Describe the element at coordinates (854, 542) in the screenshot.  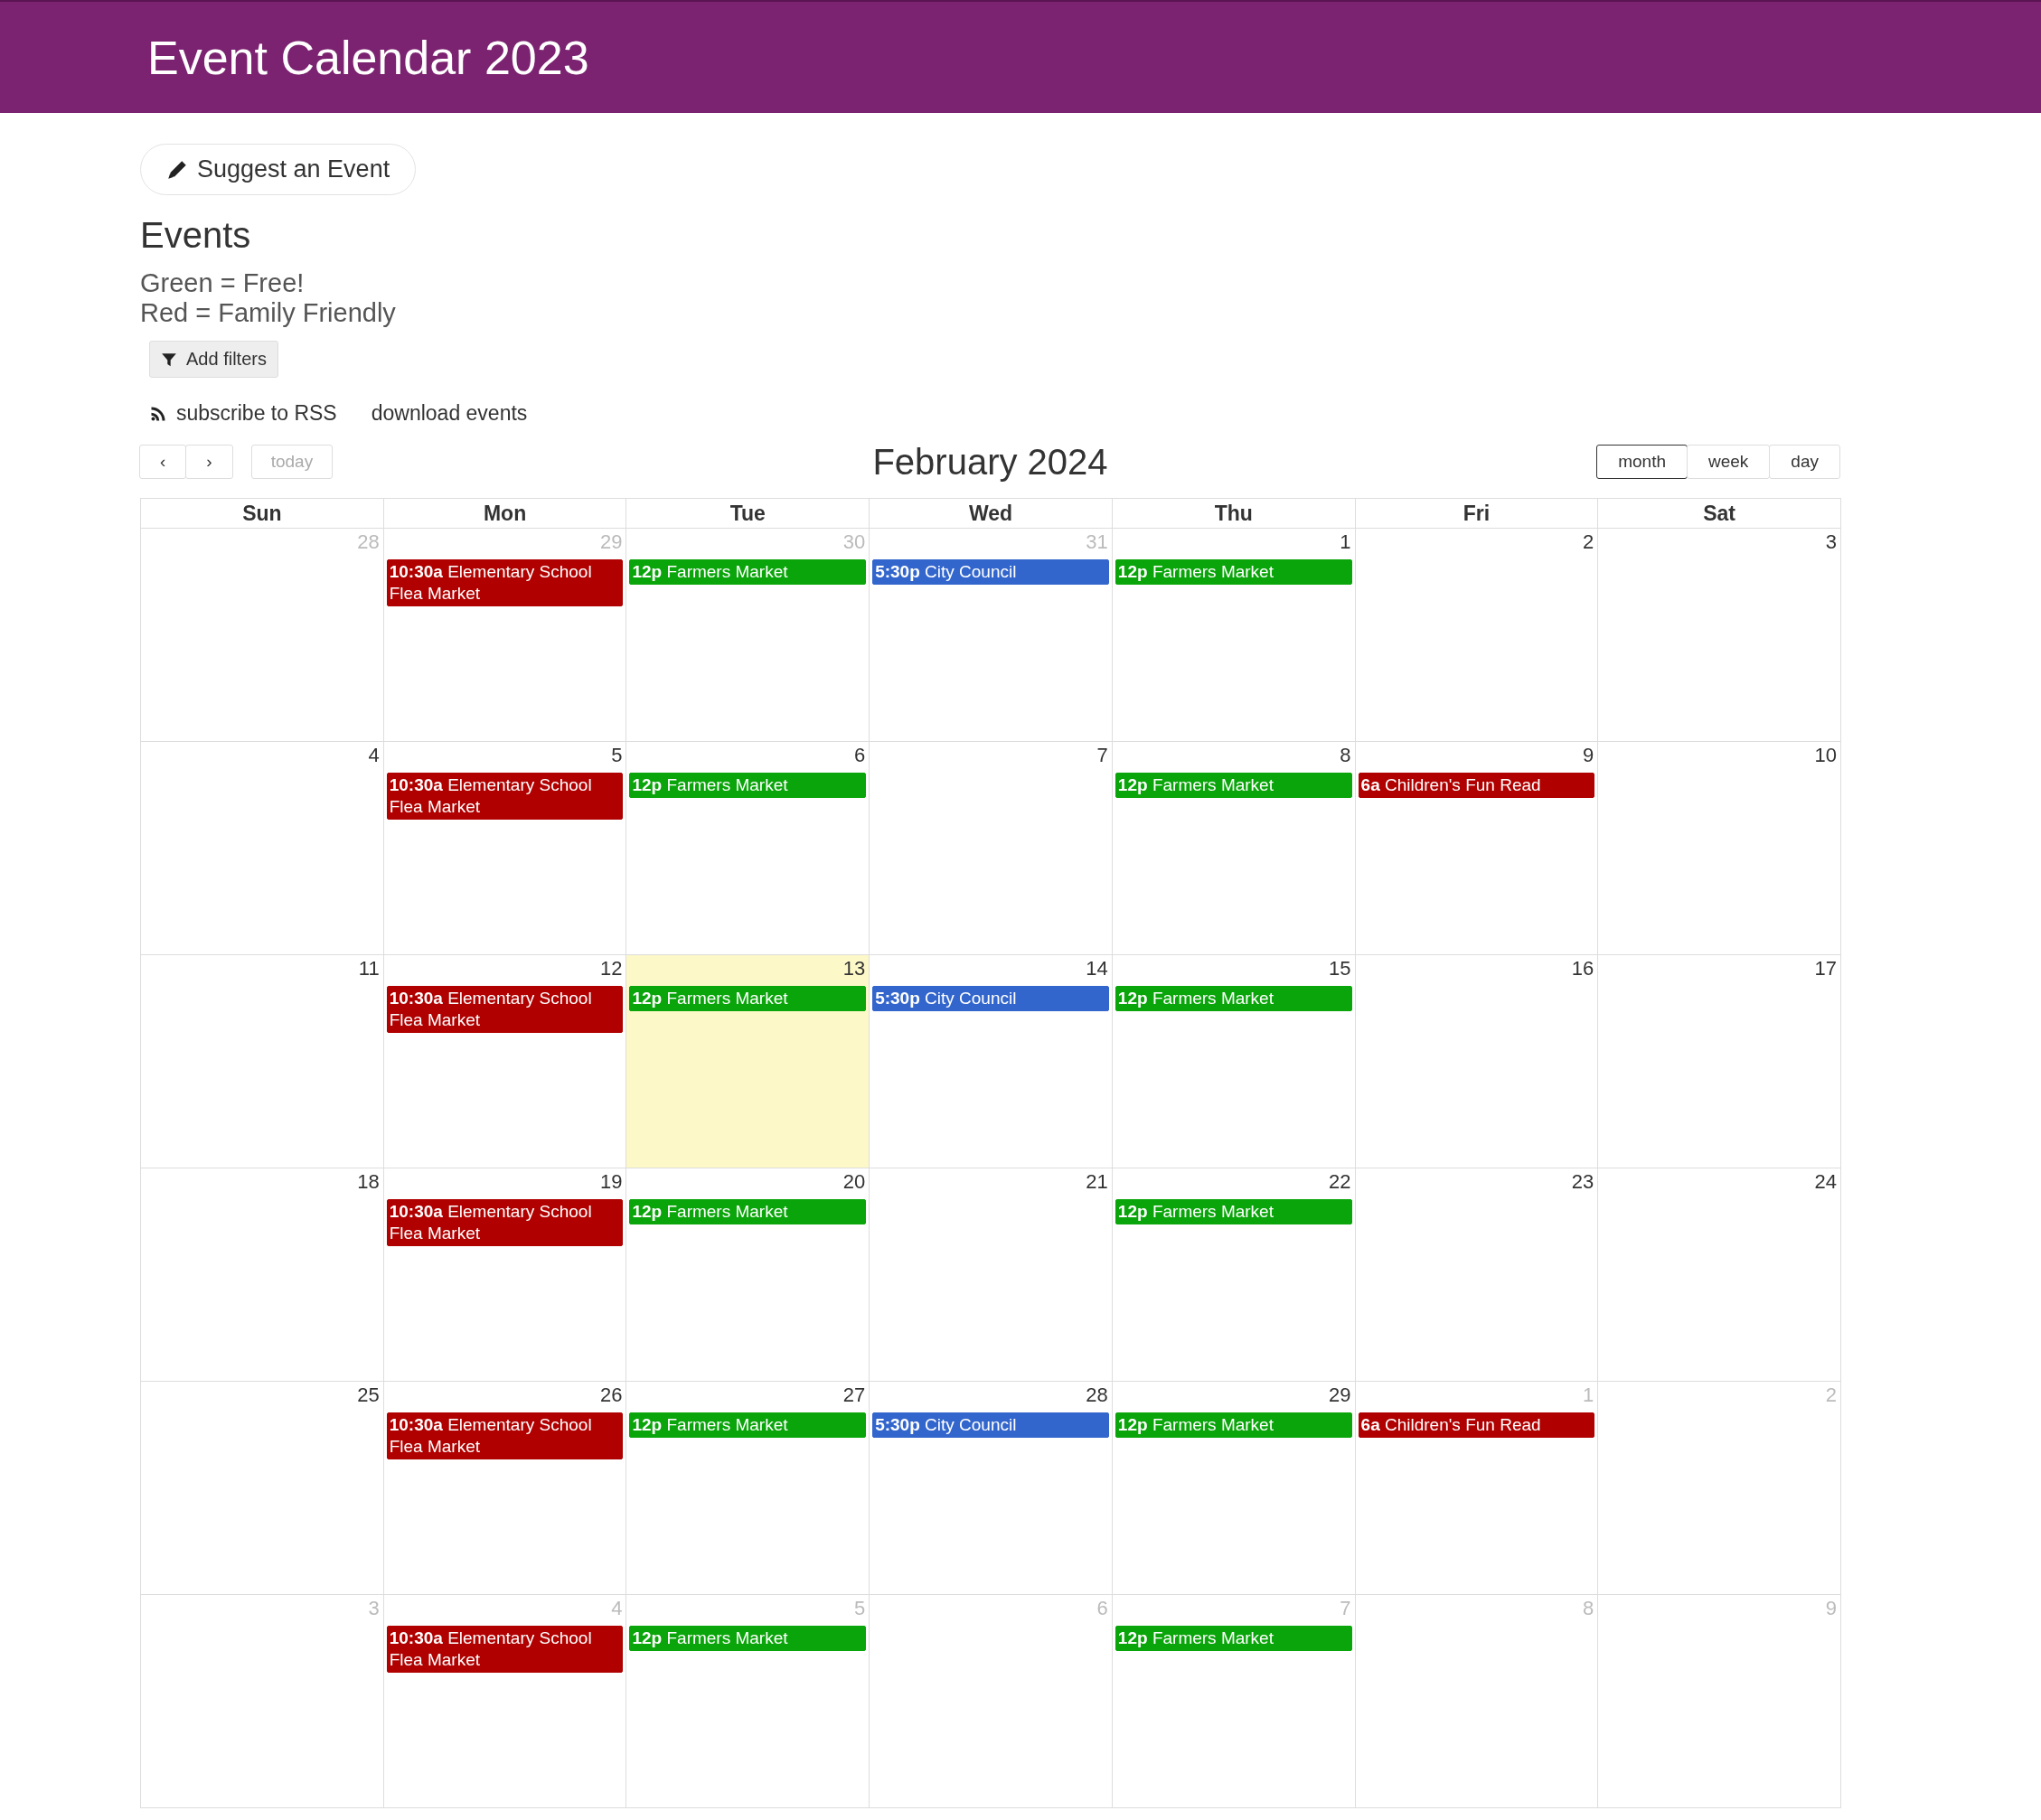
I see `date-number: 30` at that location.